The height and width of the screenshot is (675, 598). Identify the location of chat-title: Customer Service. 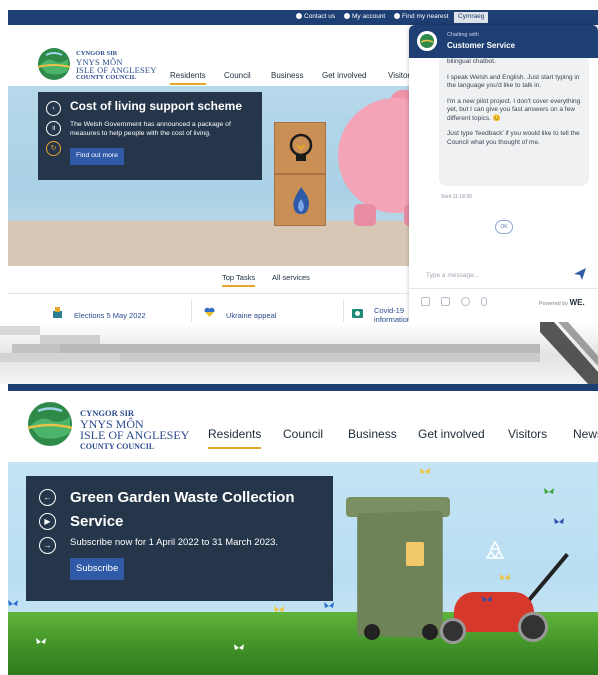
(481, 45).